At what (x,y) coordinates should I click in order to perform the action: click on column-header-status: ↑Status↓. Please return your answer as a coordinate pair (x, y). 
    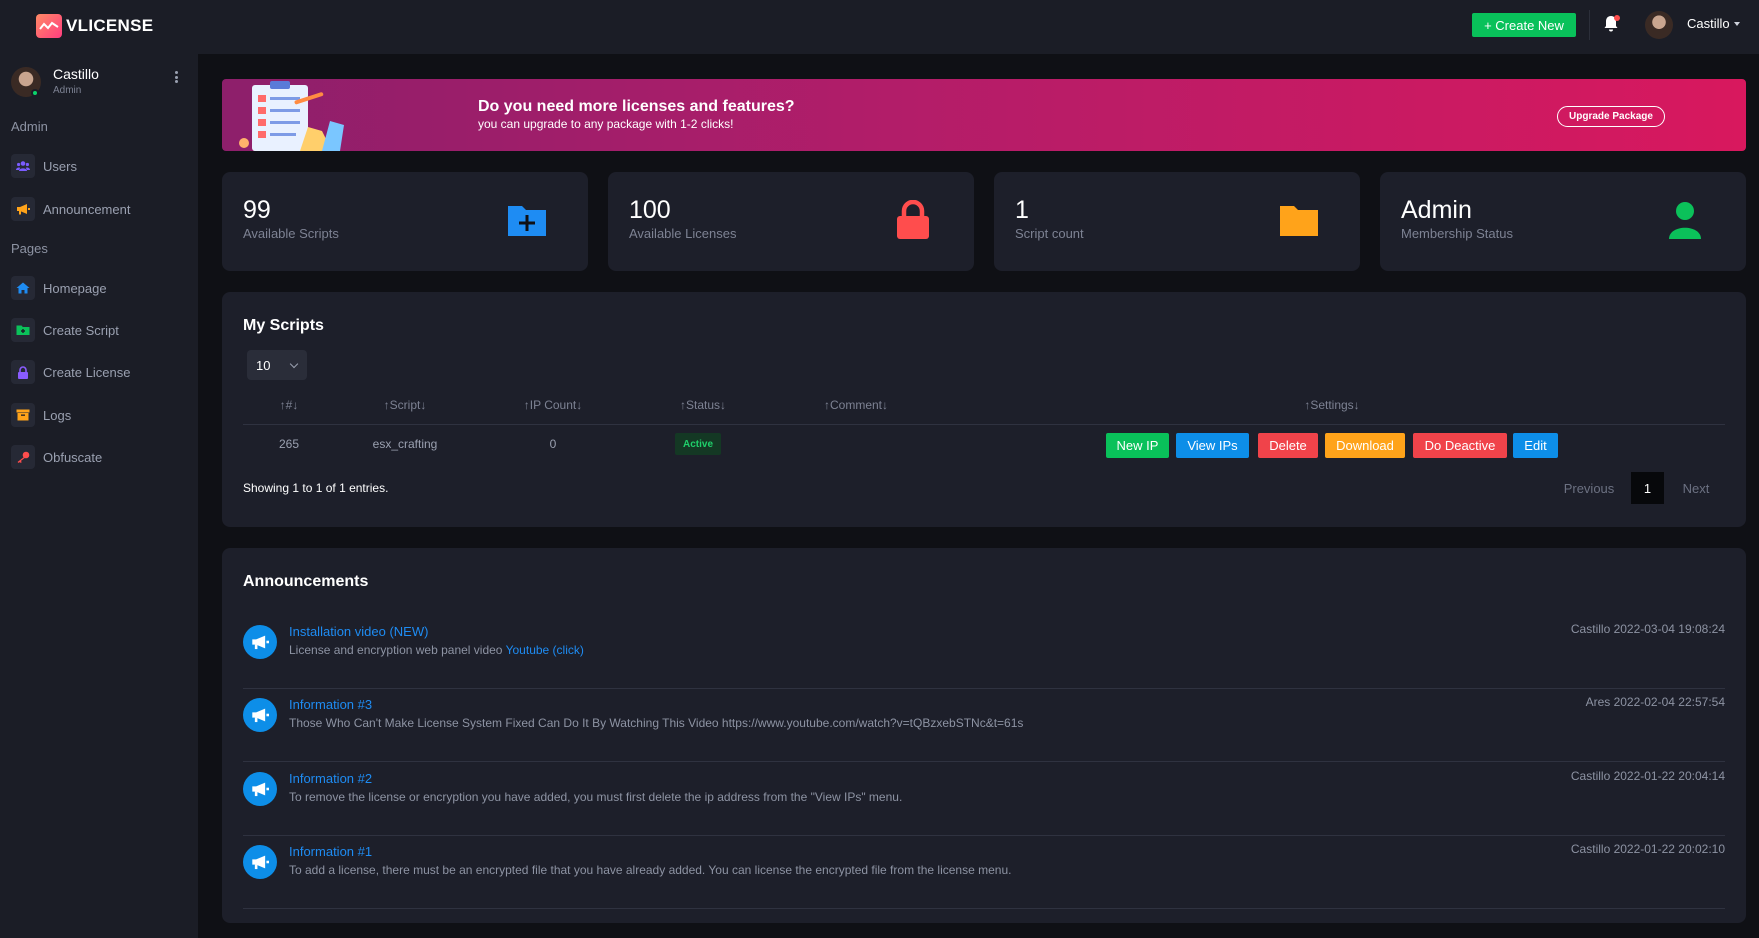
    Looking at the image, I should click on (703, 405).